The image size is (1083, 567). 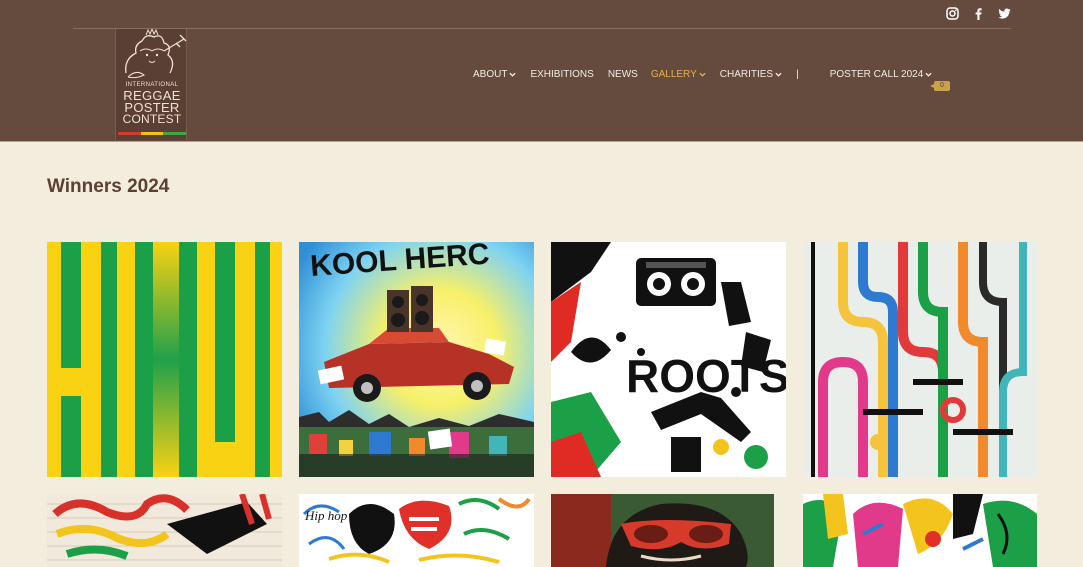 What do you see at coordinates (129, 133) in the screenshot?
I see `flag-bar-red` at bounding box center [129, 133].